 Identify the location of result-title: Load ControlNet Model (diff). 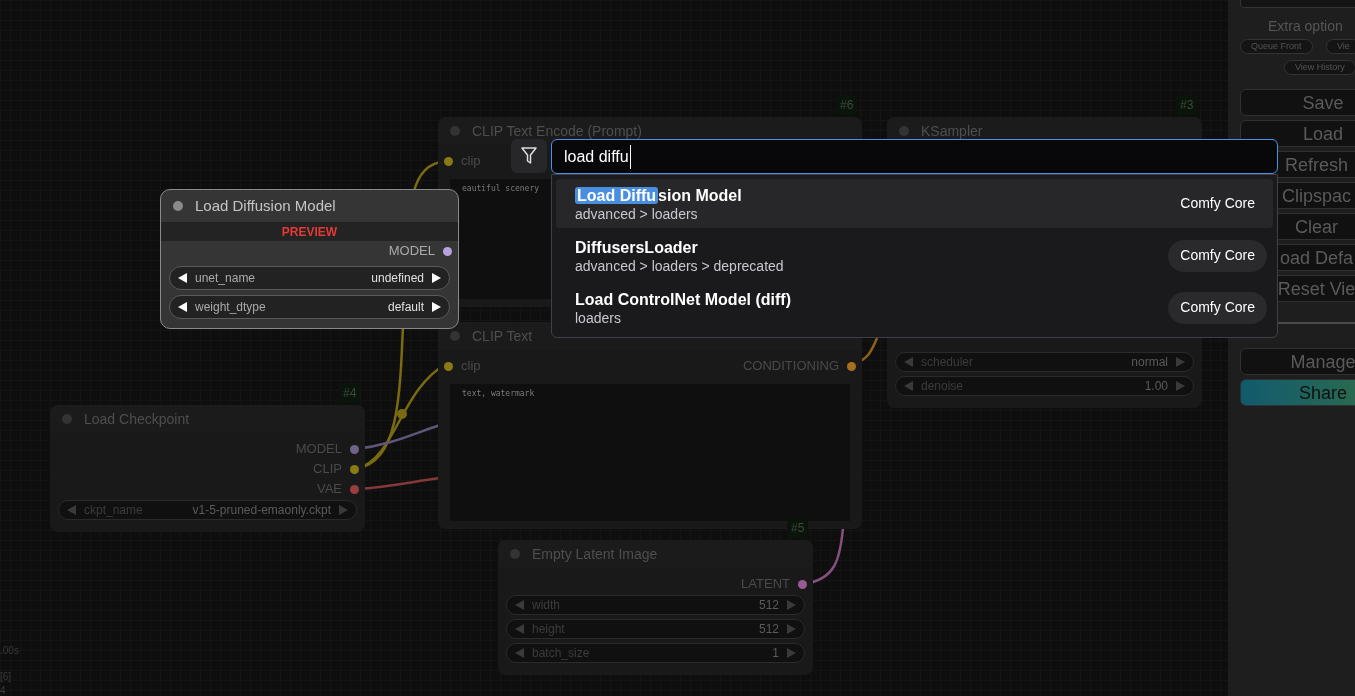
(683, 299).